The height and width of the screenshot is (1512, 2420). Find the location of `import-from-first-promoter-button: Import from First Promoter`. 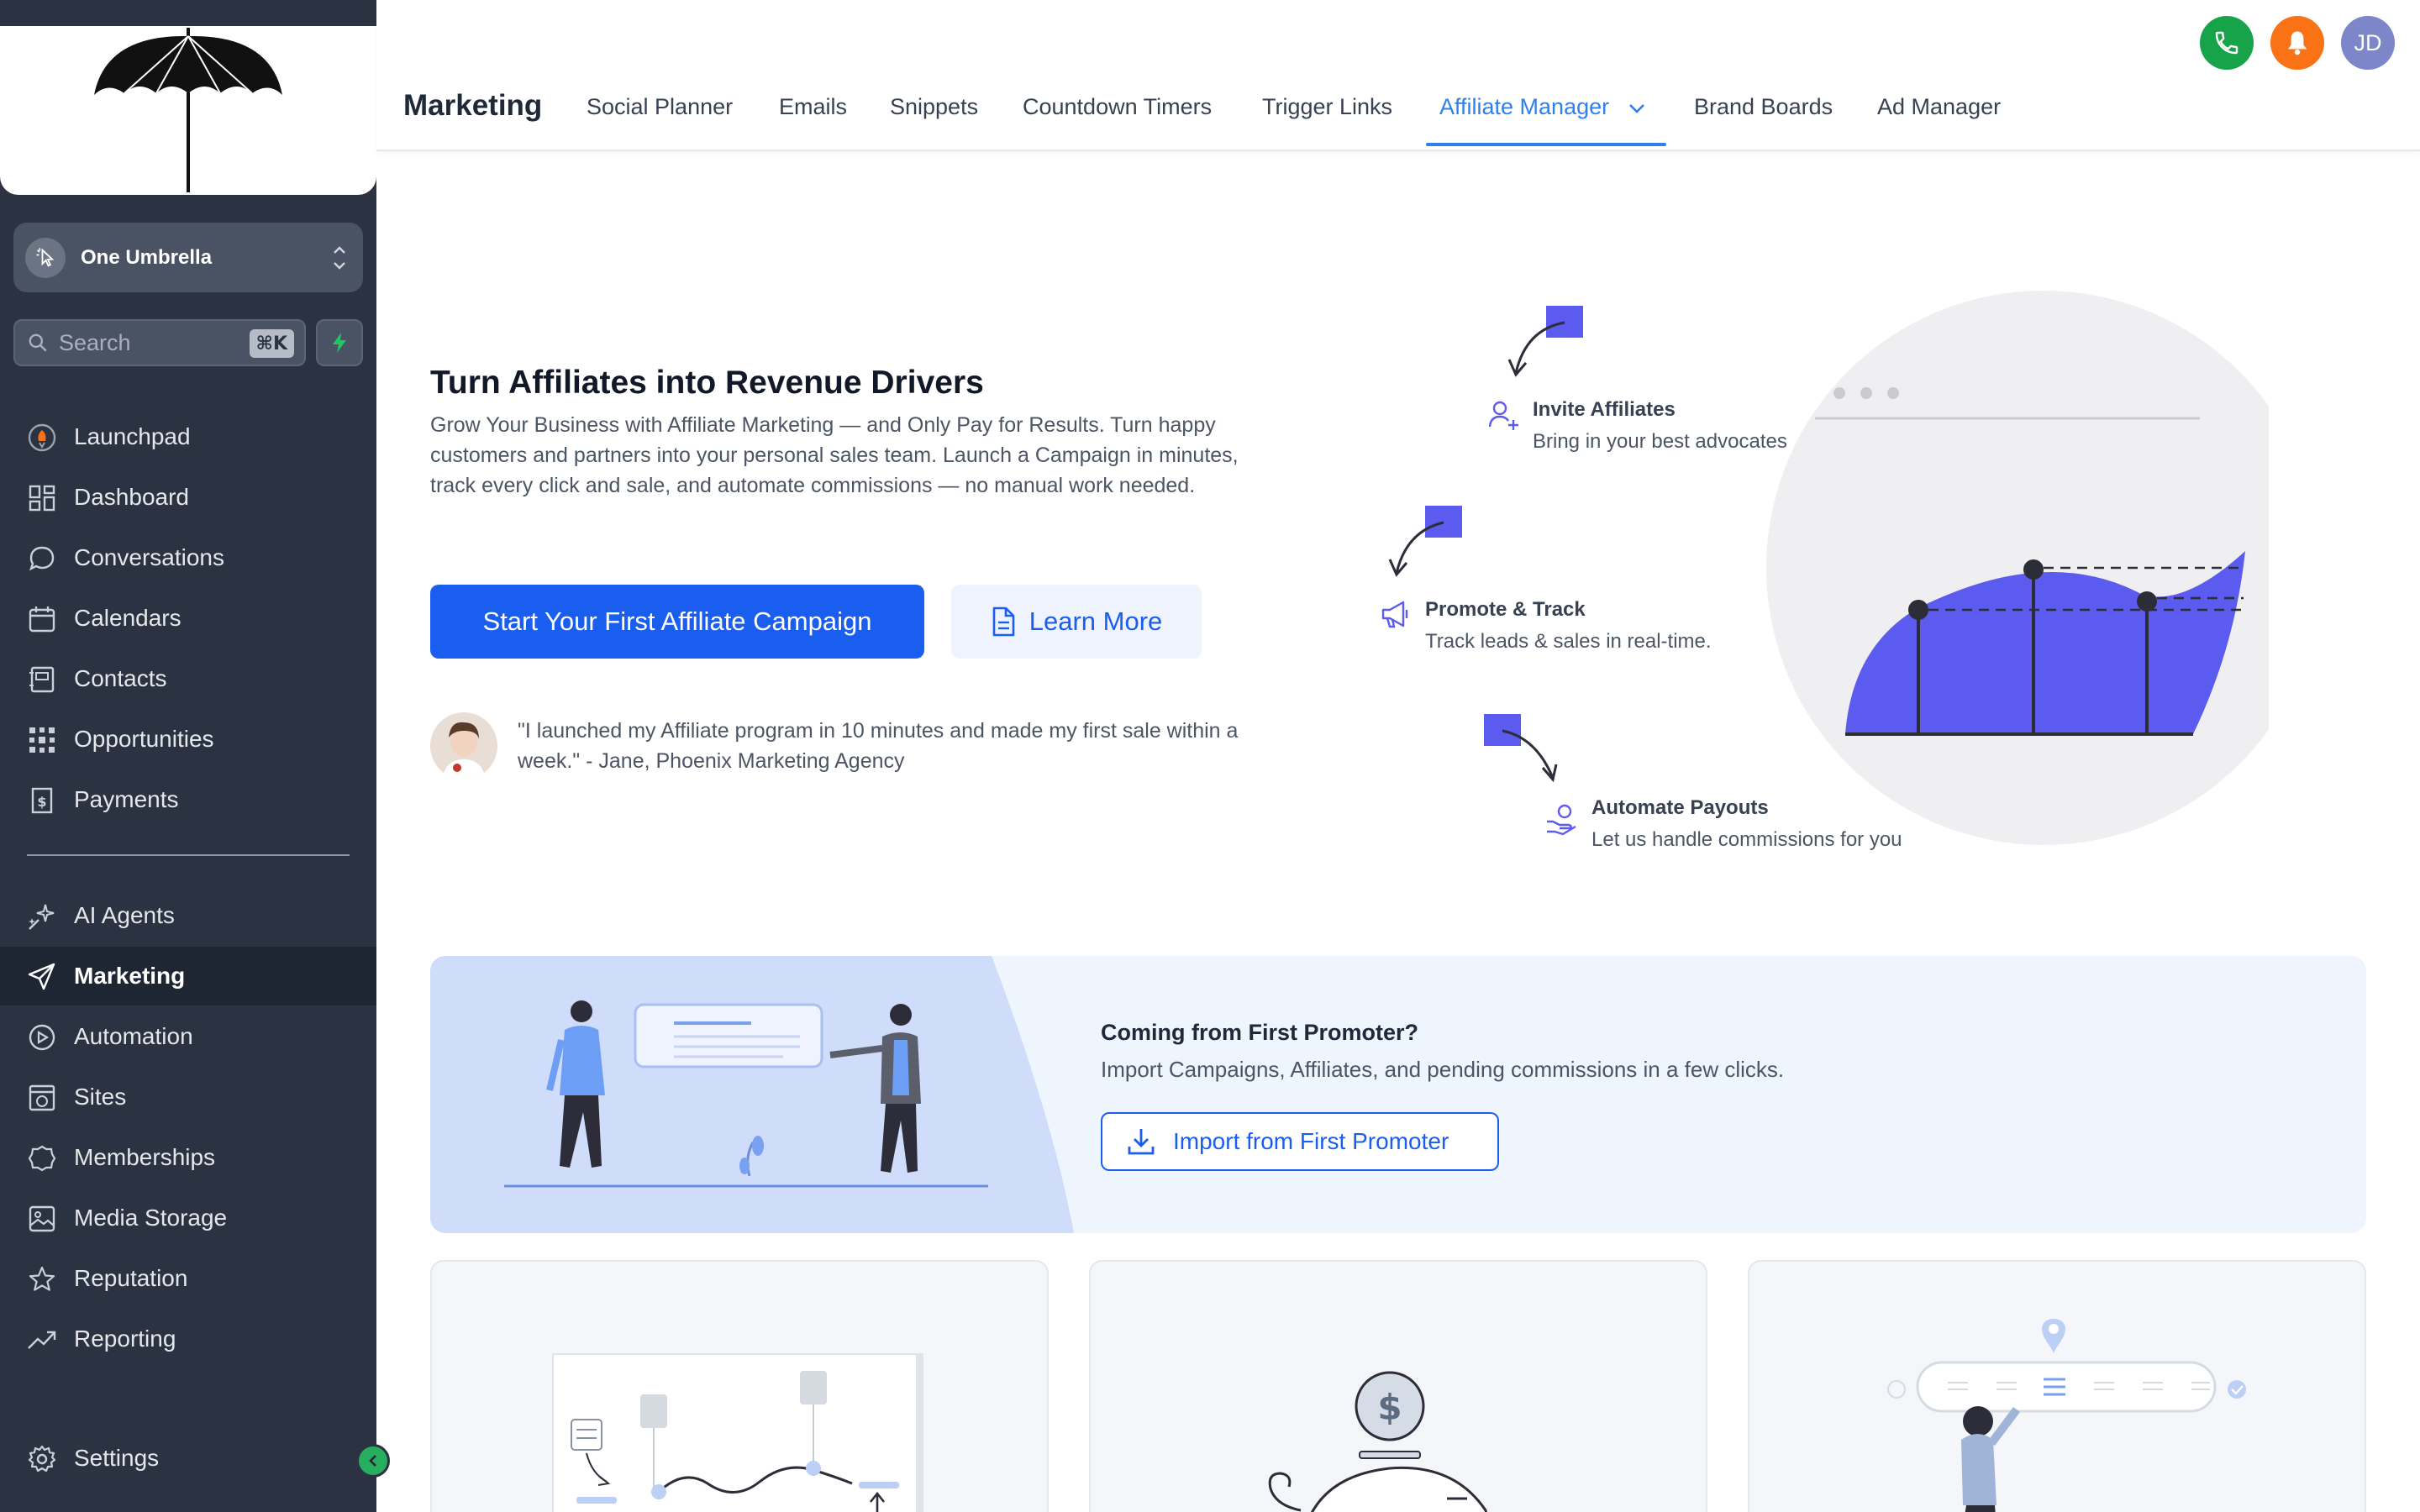

import-from-first-promoter-button: Import from First Promoter is located at coordinates (1300, 1141).